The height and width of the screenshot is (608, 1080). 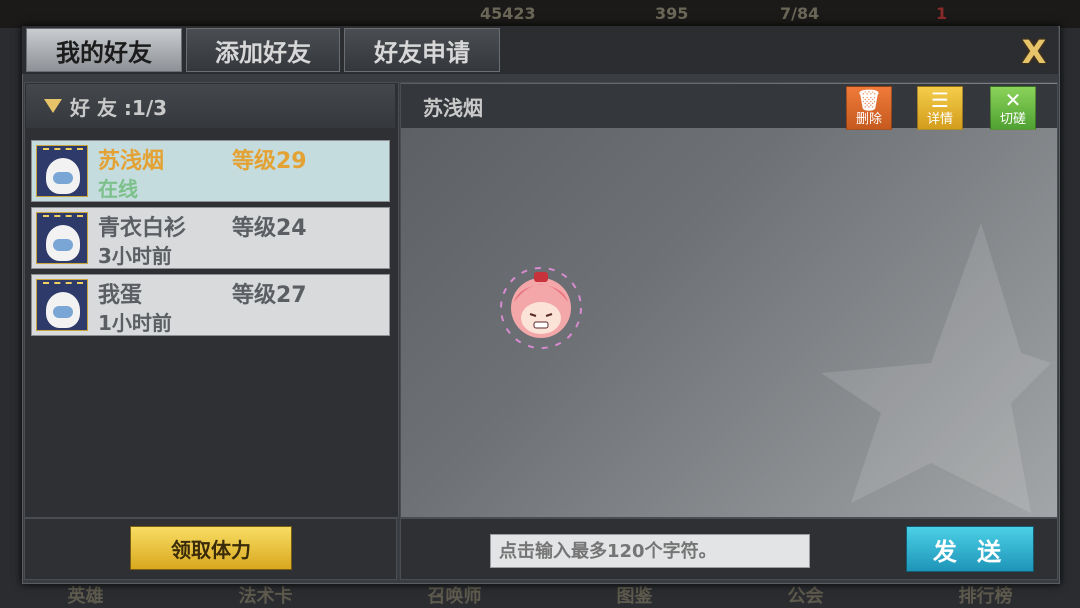 What do you see at coordinates (269, 295) in the screenshot?
I see `friend-level: 等级27` at bounding box center [269, 295].